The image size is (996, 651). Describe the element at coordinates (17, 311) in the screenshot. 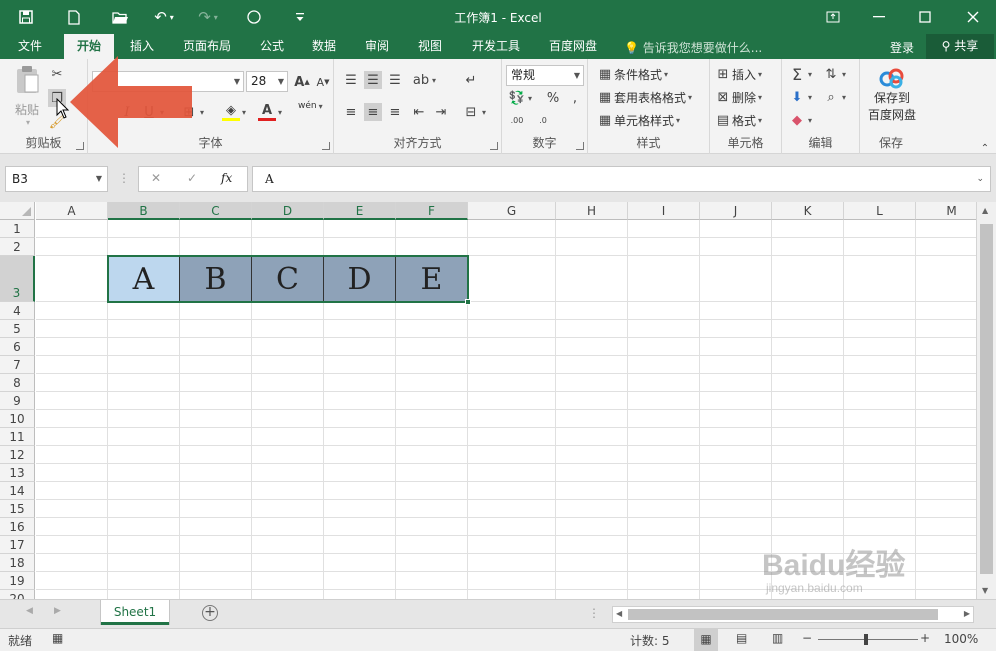

I see `row-header-4: 4` at that location.